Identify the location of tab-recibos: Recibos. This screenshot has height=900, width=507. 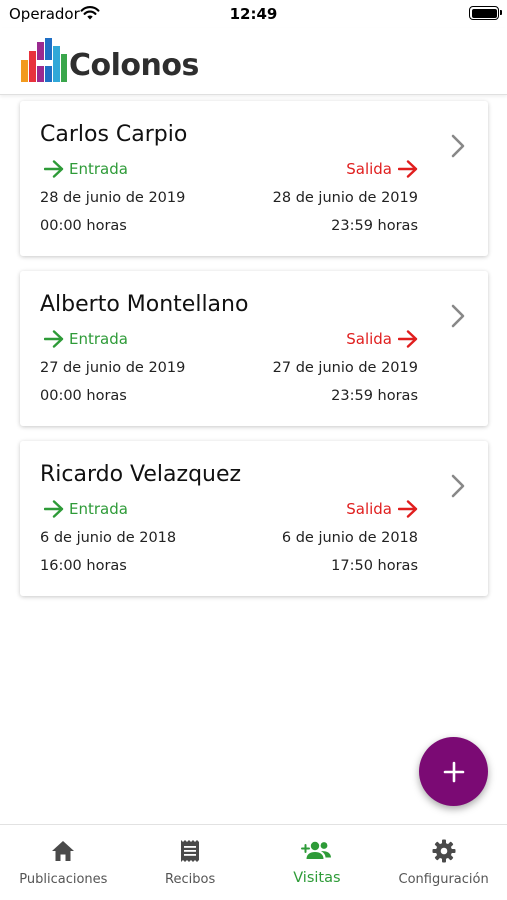
(190, 862).